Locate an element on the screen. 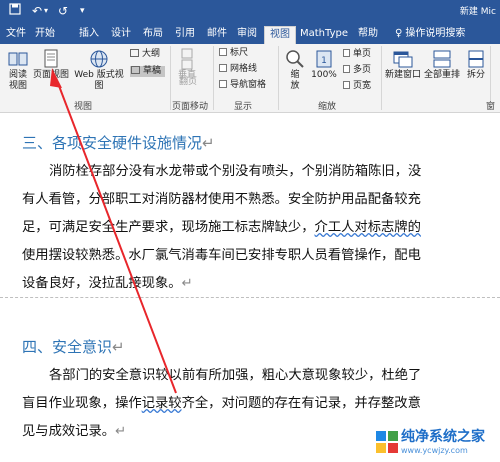 The height and width of the screenshot is (462, 500). save-icon is located at coordinates (15, 9).